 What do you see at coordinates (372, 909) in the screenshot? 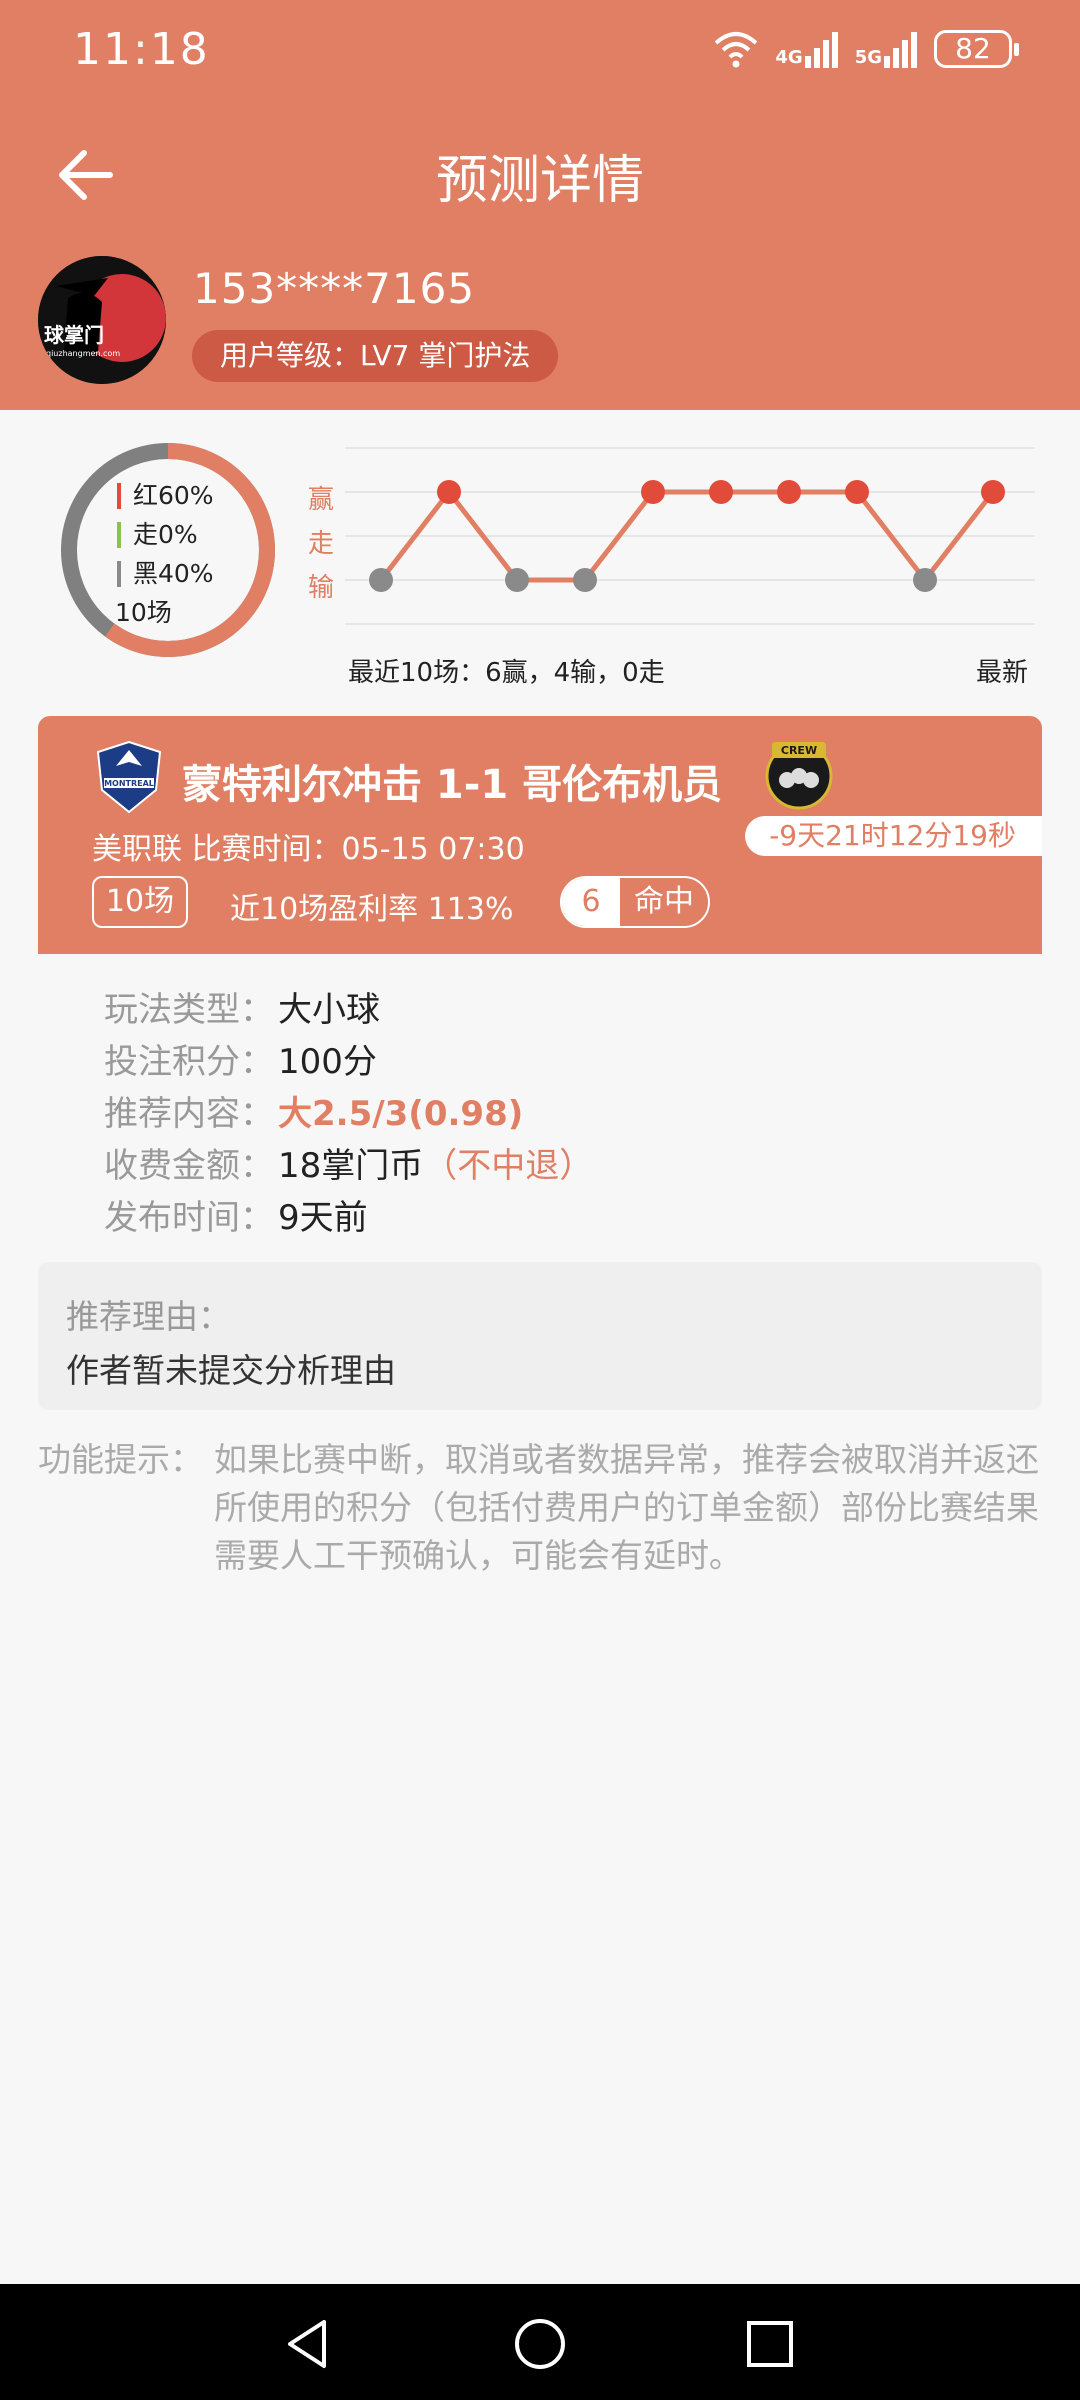
I see `profit-rate: 近10场盈利率 113%` at bounding box center [372, 909].